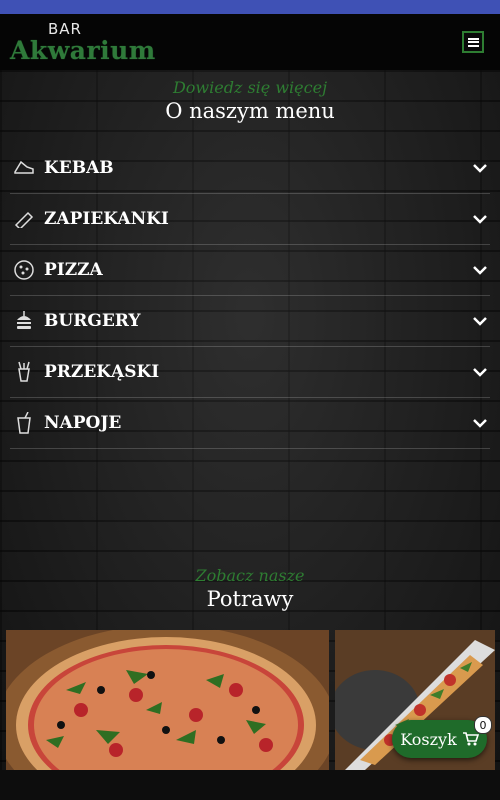 This screenshot has height=800, width=500. What do you see at coordinates (250, 785) in the screenshot?
I see `bottom-bar` at bounding box center [250, 785].